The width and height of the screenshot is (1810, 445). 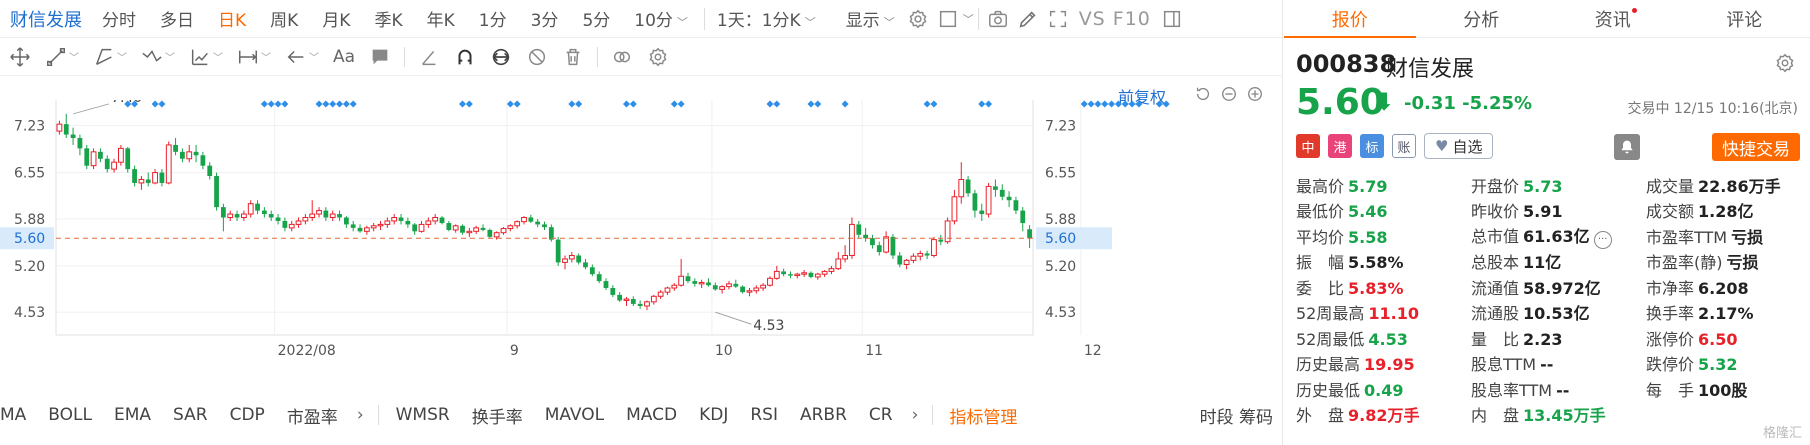 I want to click on metric-cell: 成交额 1.28亿, so click(x=1728, y=210).